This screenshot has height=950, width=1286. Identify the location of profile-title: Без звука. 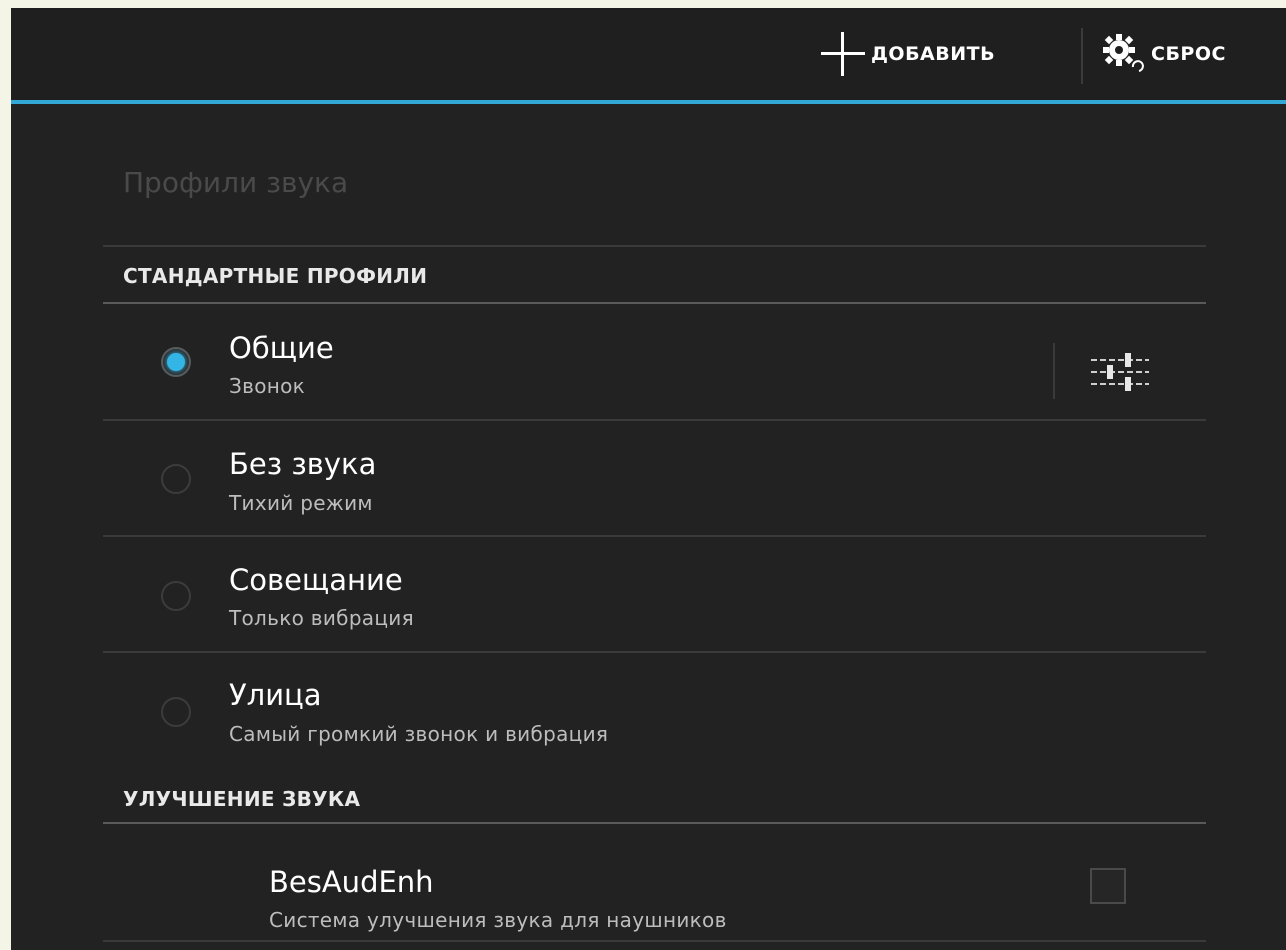
(303, 464).